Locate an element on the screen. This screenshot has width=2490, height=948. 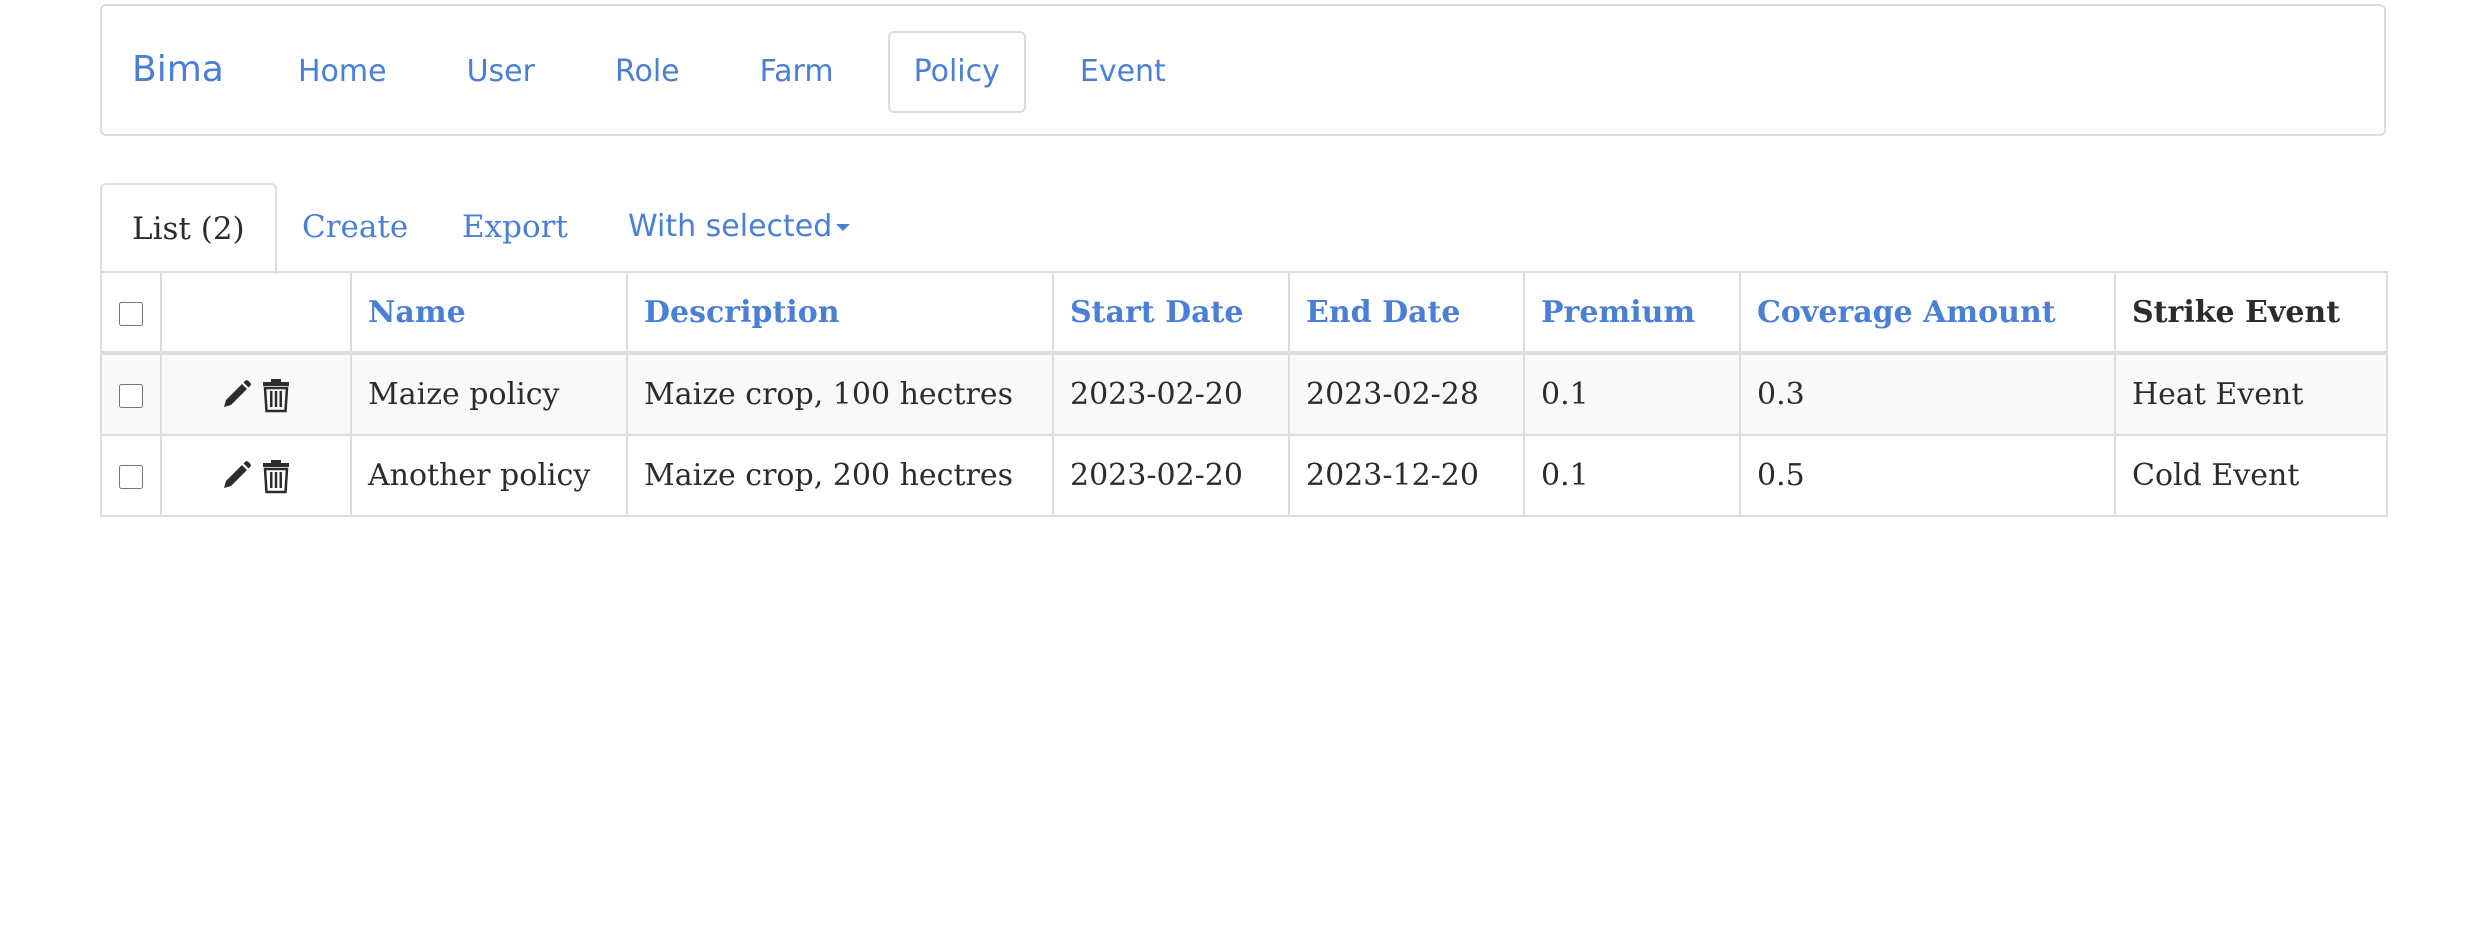
select-all-cell is located at coordinates (131, 313).